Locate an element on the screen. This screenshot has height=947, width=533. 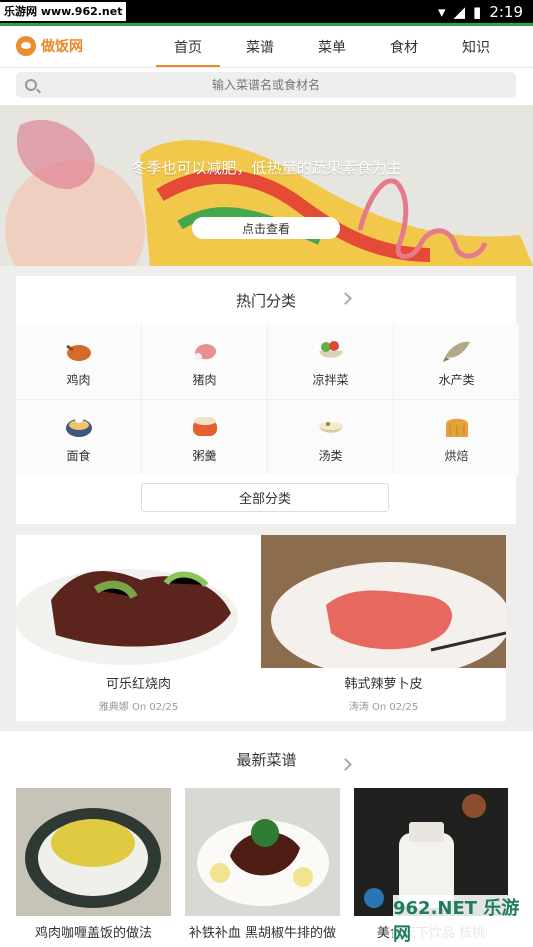
category-noodles: 面食 is located at coordinates (78, 437).